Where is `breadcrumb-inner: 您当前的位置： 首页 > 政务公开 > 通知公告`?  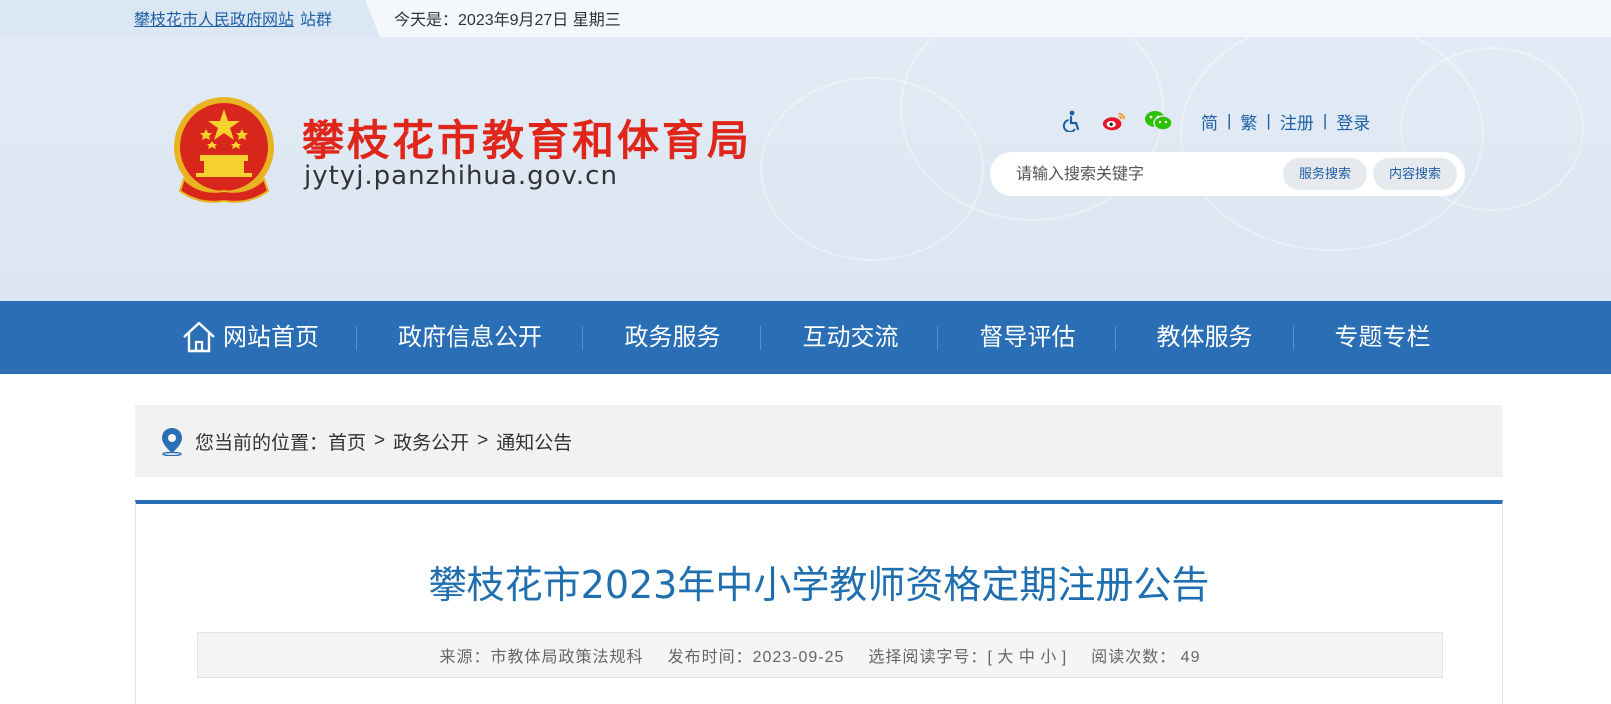
breadcrumb-inner: 您当前的位置： 首页 > 政务公开 > 通知公告 is located at coordinates (365, 441).